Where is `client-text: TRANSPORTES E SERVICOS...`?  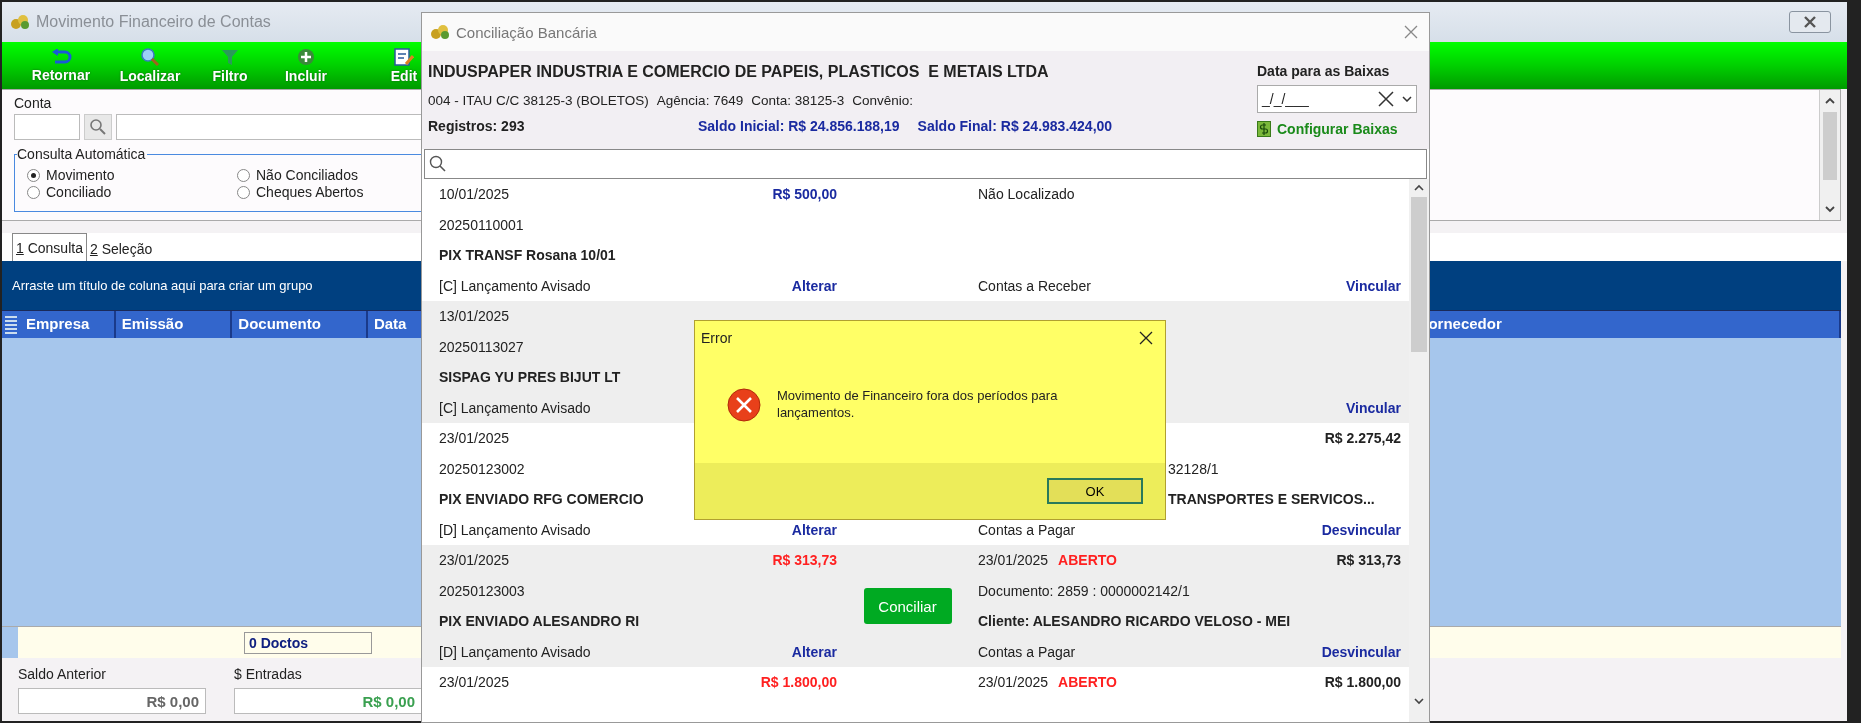
client-text: TRANSPORTES E SERVICOS... is located at coordinates (1271, 499).